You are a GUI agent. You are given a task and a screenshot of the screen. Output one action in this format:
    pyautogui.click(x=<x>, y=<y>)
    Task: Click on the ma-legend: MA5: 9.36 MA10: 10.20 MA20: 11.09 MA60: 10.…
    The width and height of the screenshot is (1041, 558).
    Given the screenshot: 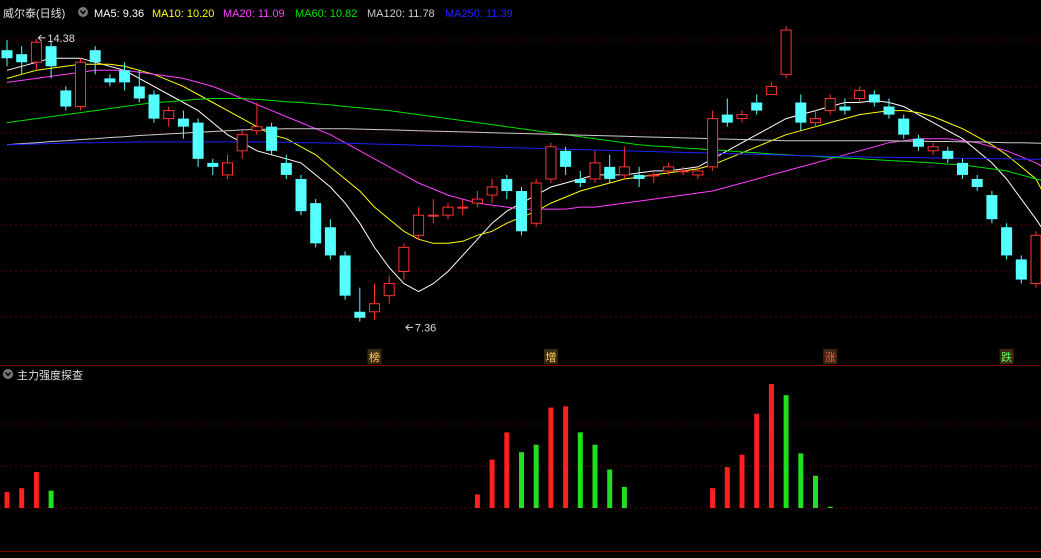 What is the action you would take?
    pyautogui.click(x=295, y=13)
    